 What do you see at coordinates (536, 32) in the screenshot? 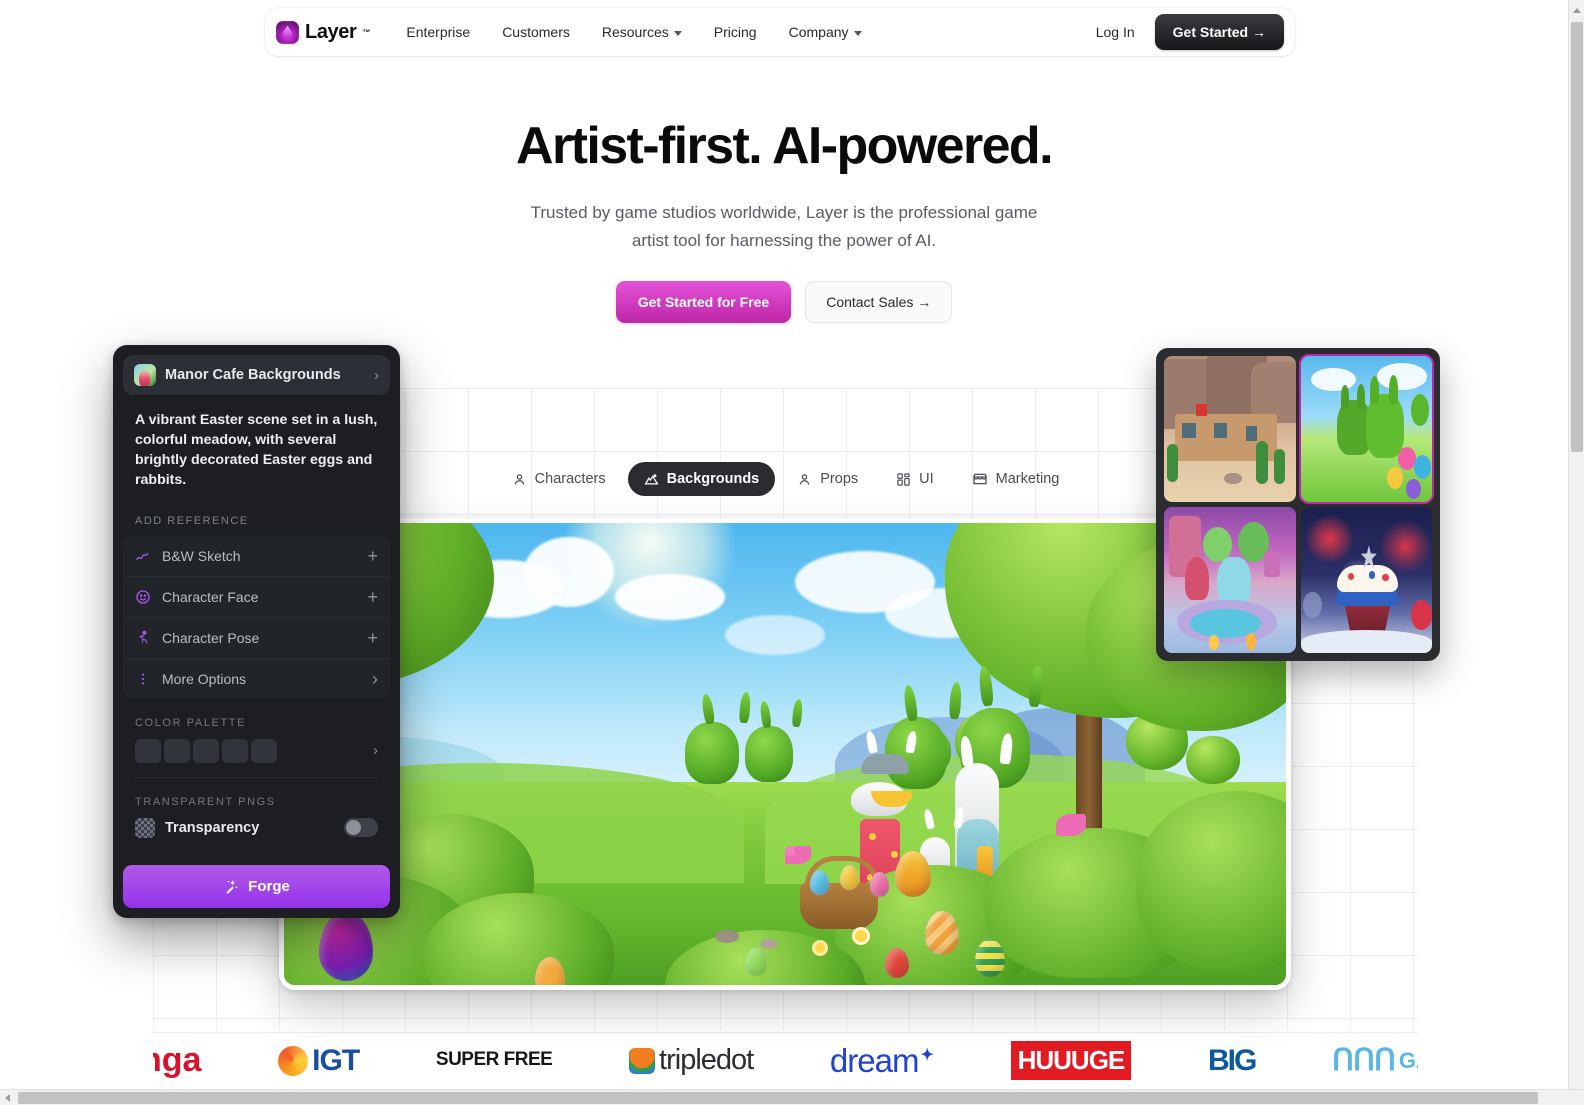
I see `nav-link-customers: Customers` at bounding box center [536, 32].